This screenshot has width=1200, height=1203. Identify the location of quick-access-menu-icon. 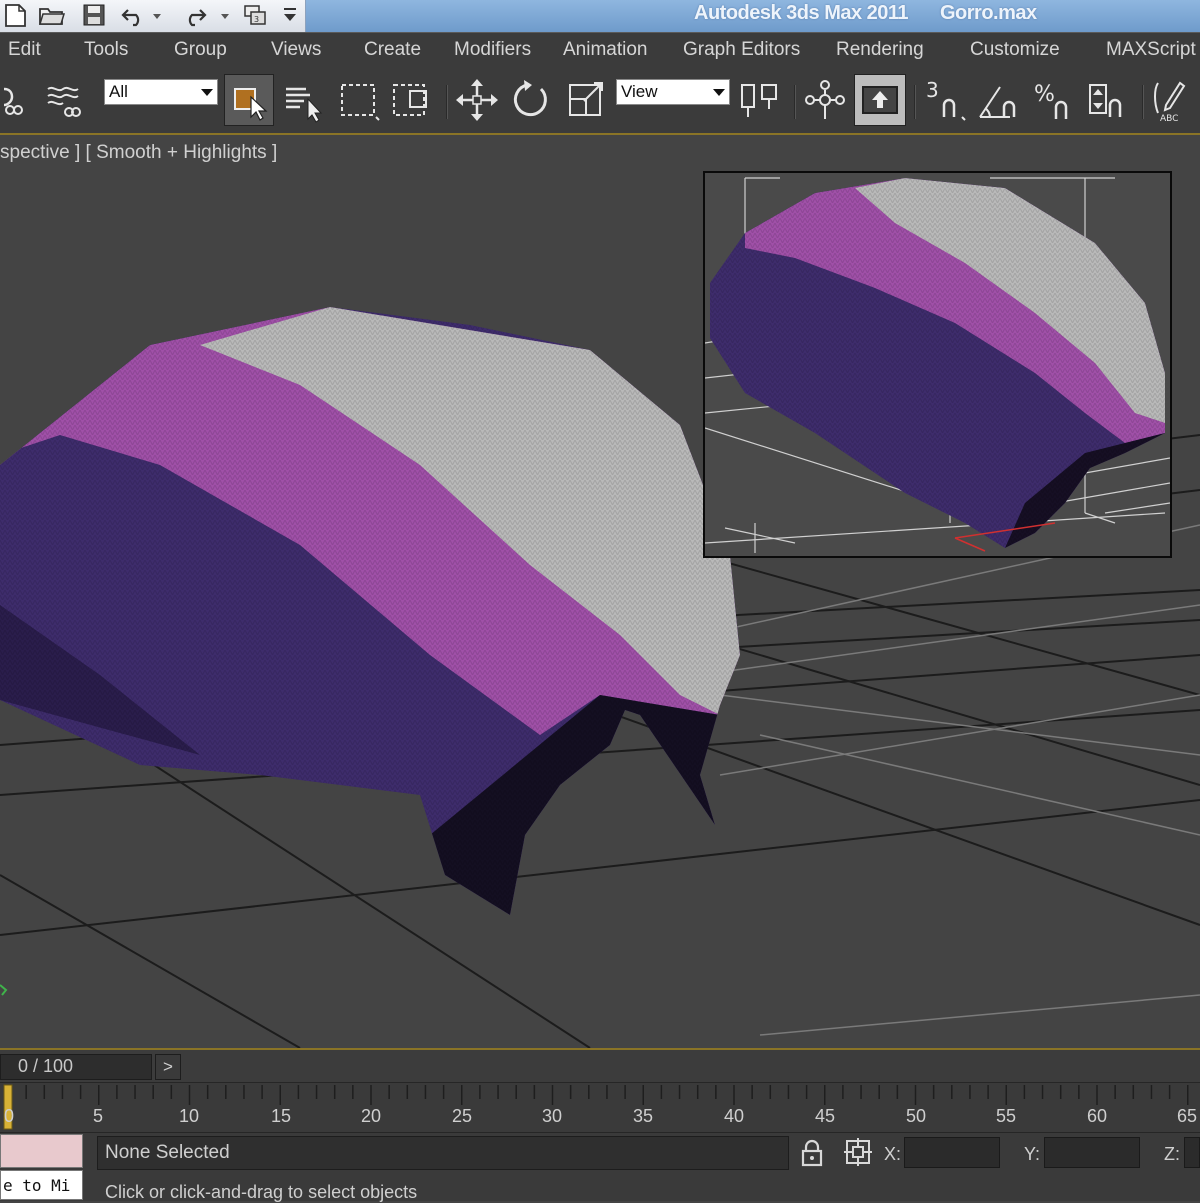
(290, 15).